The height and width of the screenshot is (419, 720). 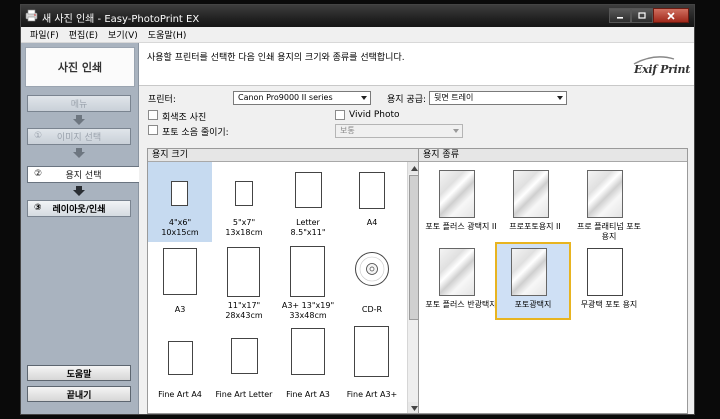 What do you see at coordinates (372, 309) in the screenshot?
I see `paper-size-label: CD-R` at bounding box center [372, 309].